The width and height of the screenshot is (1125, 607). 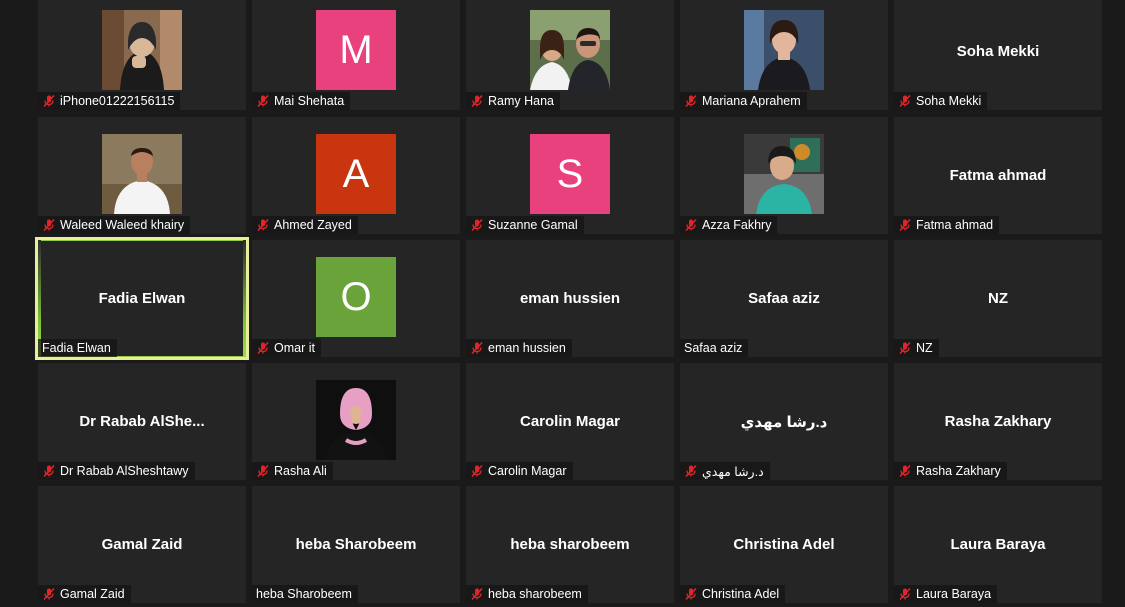 I want to click on participant-tile: eman hussien eman hussien, so click(x=570, y=298).